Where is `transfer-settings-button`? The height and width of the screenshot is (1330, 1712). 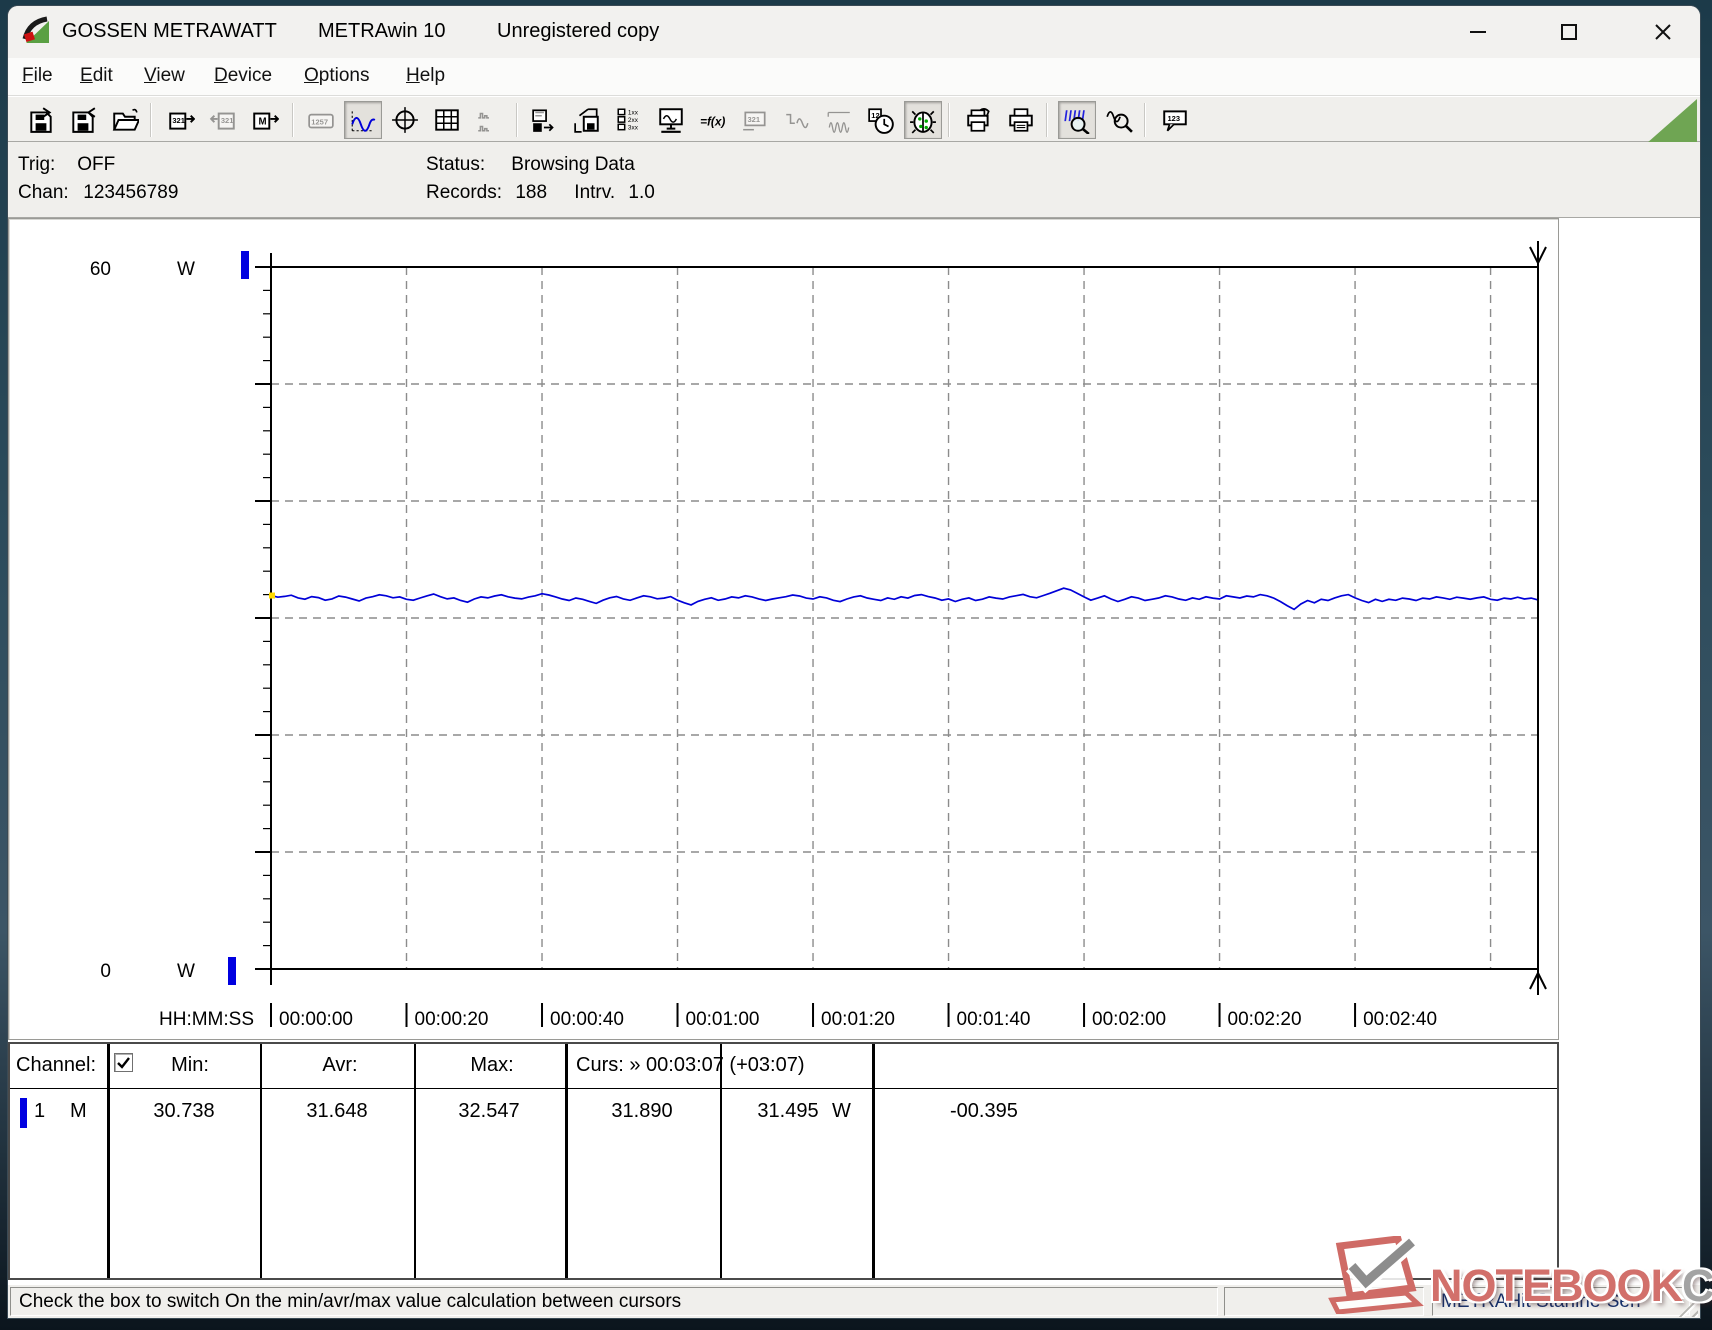 transfer-settings-button is located at coordinates (545, 120).